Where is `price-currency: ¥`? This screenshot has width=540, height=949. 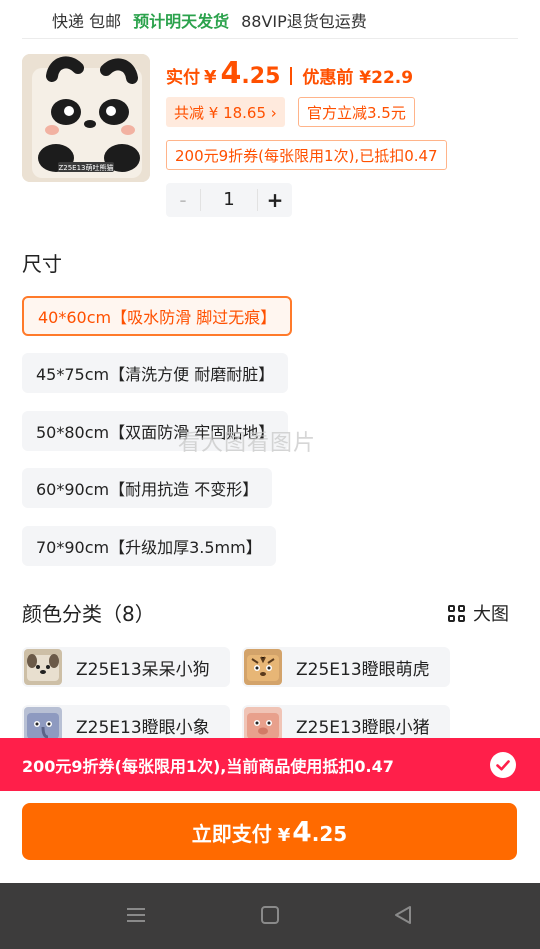
price-currency: ¥ is located at coordinates (210, 77).